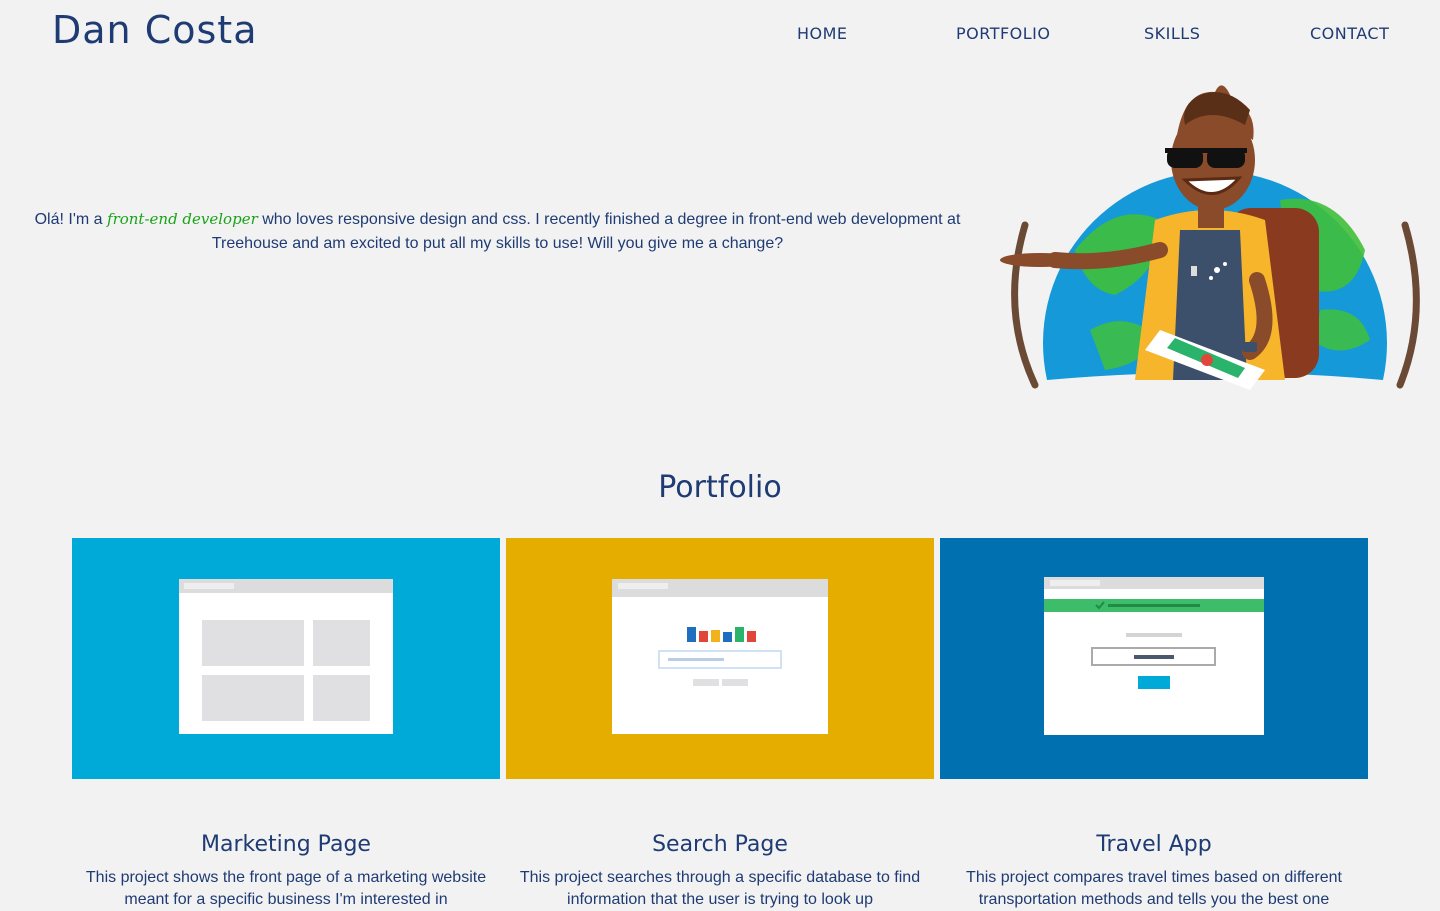 The height and width of the screenshot is (911, 1440). I want to click on intro-text-start: Olá! I'm a, so click(71, 219).